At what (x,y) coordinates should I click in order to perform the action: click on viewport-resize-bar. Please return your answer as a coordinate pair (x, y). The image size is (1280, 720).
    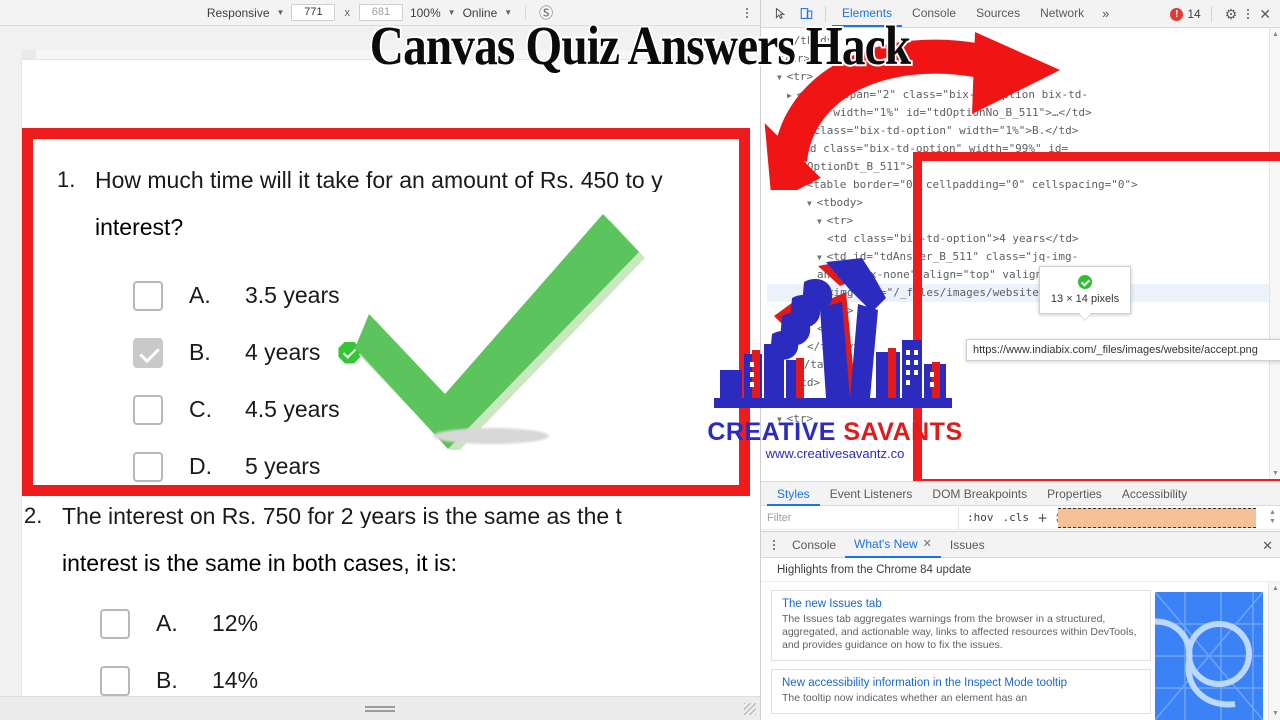
    Looking at the image, I should click on (380, 708).